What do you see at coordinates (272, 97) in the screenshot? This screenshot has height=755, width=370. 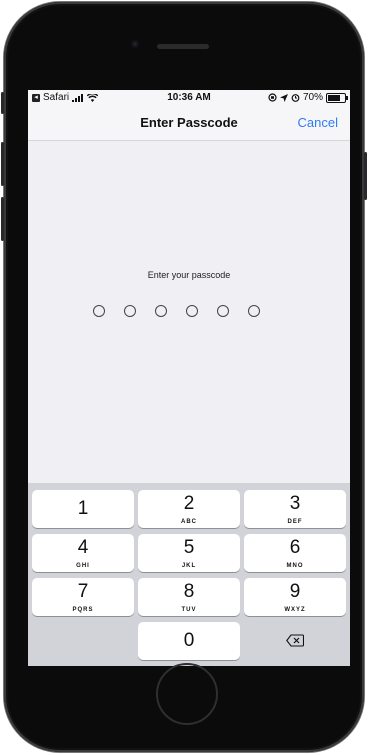 I see `orientation-lock-icon` at bounding box center [272, 97].